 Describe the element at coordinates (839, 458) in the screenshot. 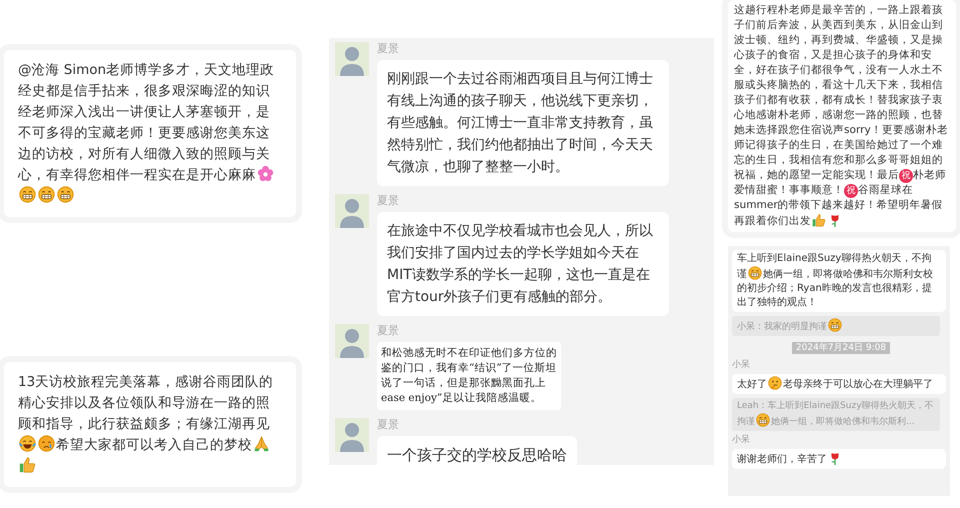

I see `message-bubble: 谢谢老师们，辛苦了` at that location.